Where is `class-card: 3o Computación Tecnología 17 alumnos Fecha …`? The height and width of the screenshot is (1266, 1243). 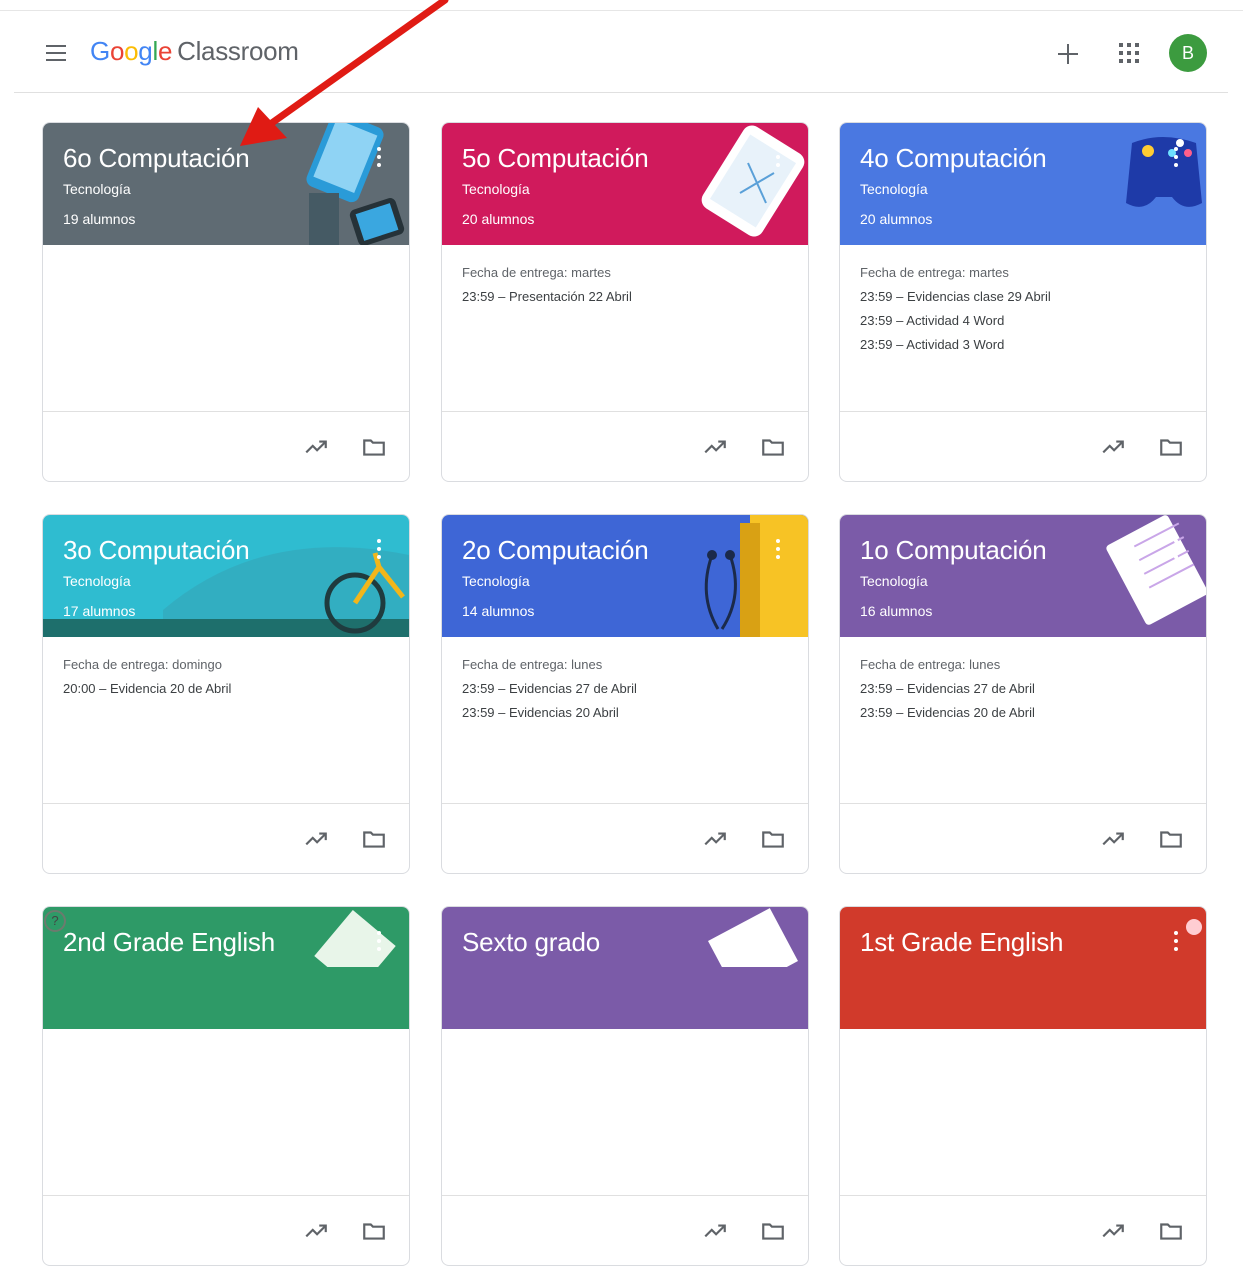
class-card: 3o Computación Tecnología 17 alumnos Fecha … is located at coordinates (226, 694).